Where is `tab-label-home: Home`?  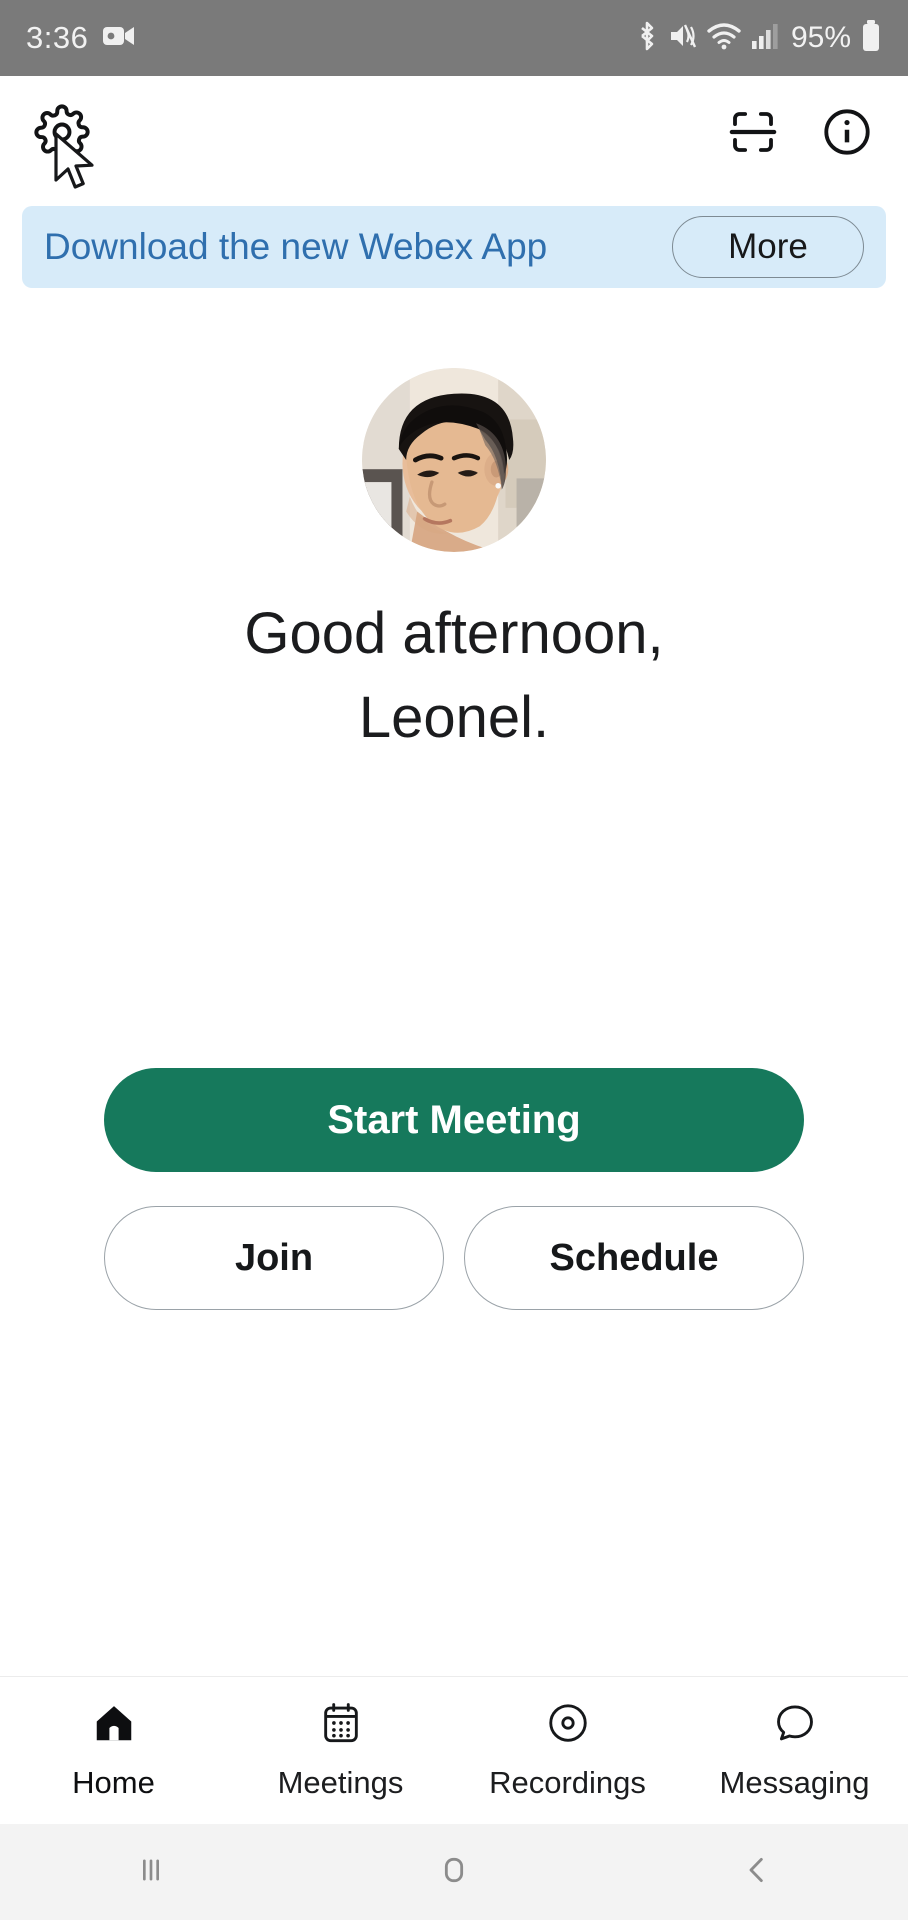
tab-label-home: Home is located at coordinates (113, 1782).